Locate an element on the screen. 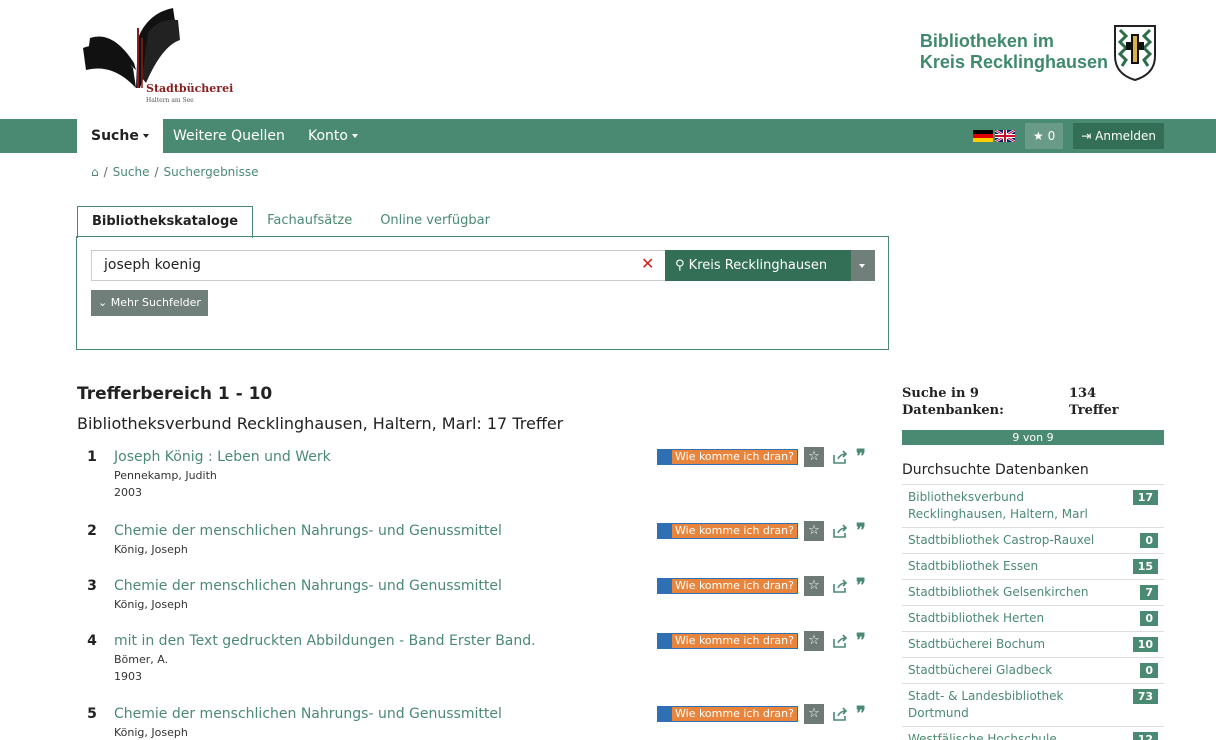  database-item: Stadtbücherei Bochum 10 is located at coordinates (1033, 645).